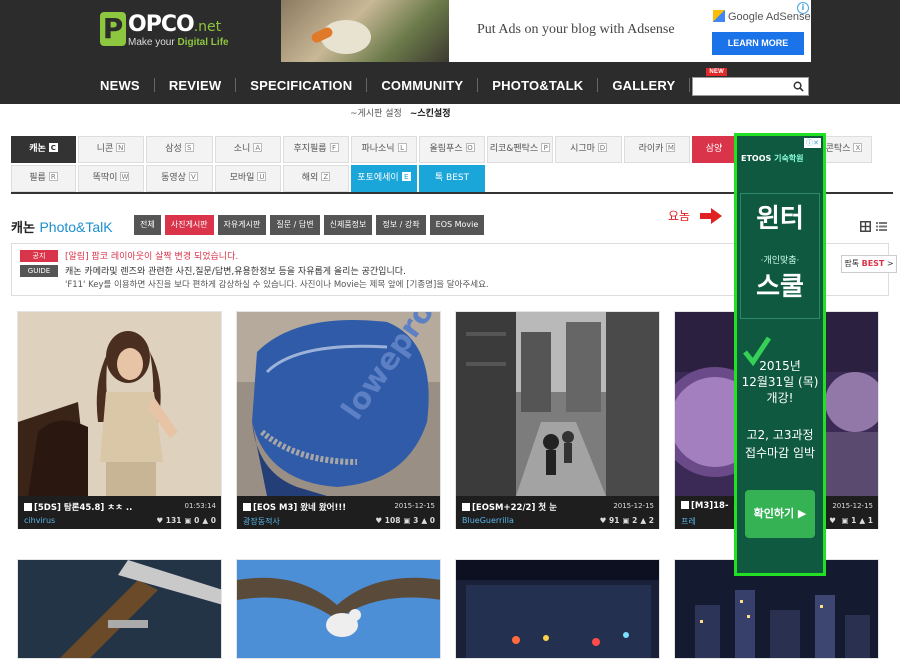  I want to click on new-badge: NEW, so click(717, 71).